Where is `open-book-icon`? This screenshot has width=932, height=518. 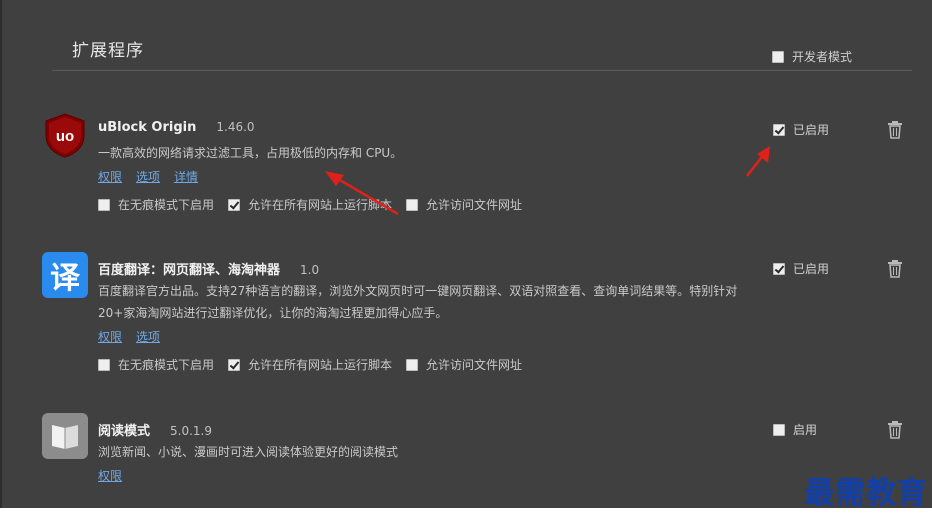 open-book-icon is located at coordinates (65, 437).